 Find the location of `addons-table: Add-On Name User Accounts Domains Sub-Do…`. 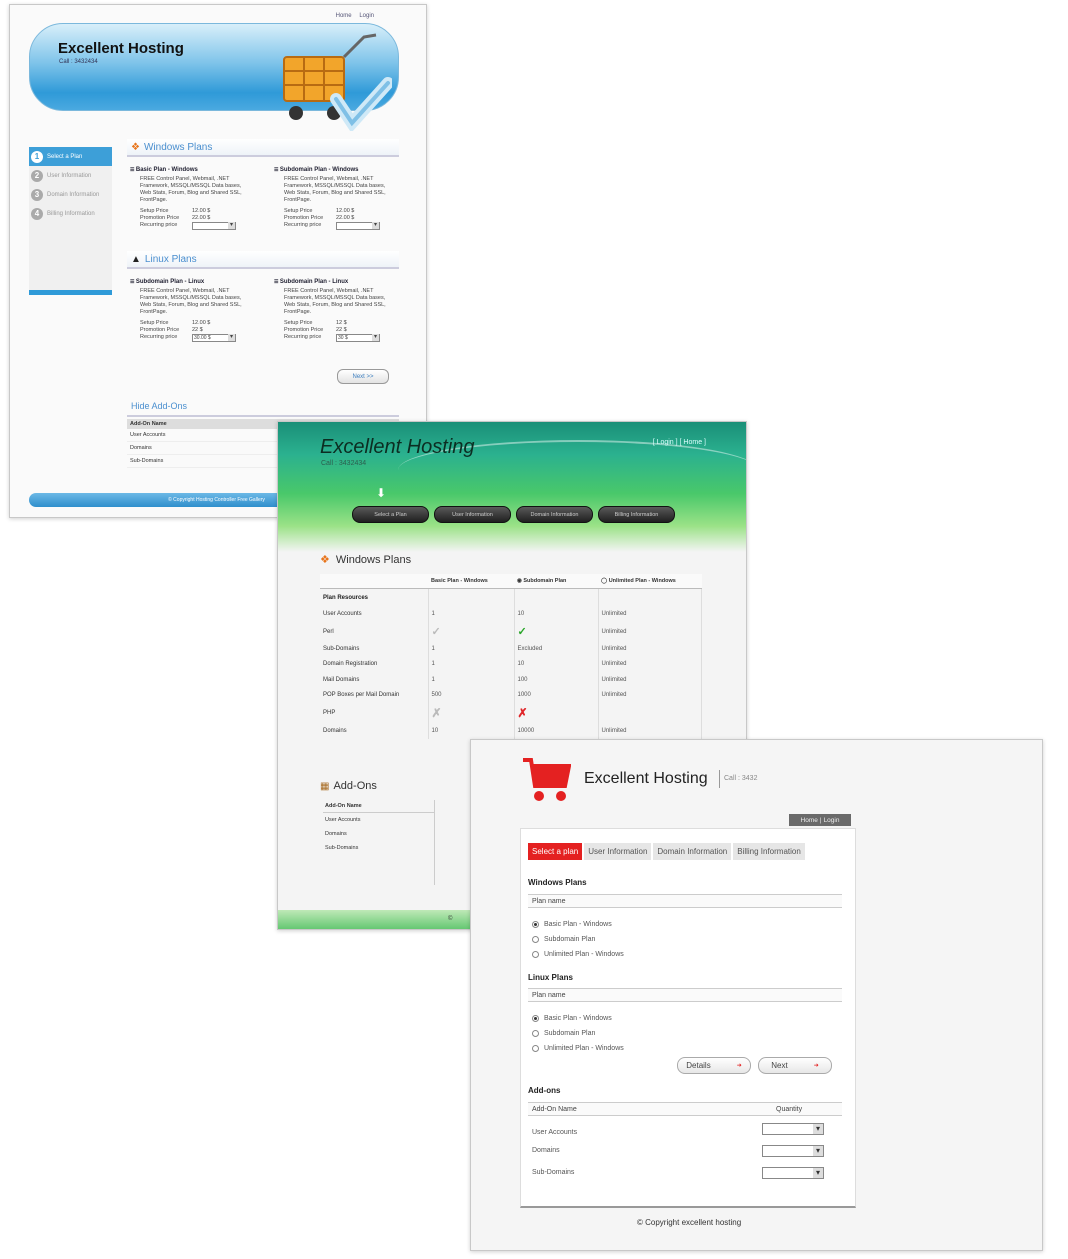

addons-table: Add-On Name User Accounts Domains Sub-Do… is located at coordinates (379, 842).